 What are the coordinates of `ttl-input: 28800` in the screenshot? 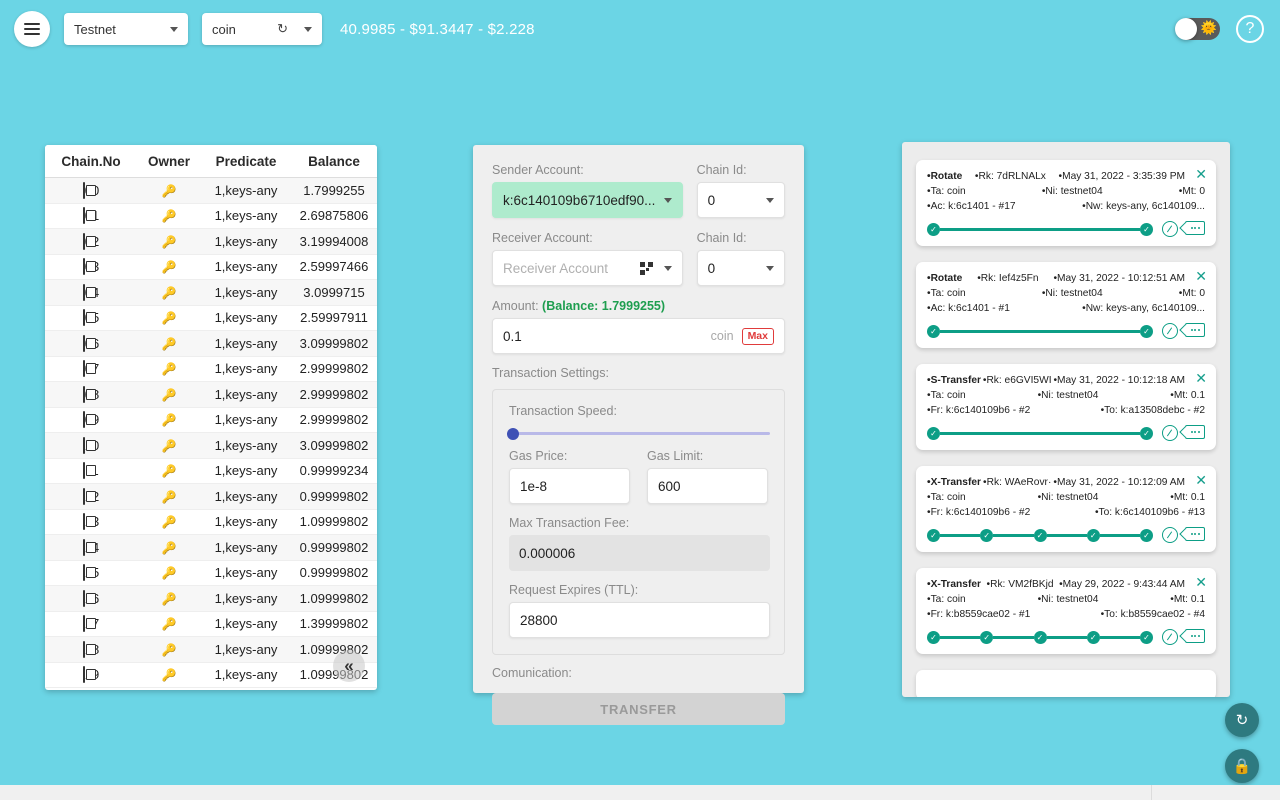 It's located at (639, 620).